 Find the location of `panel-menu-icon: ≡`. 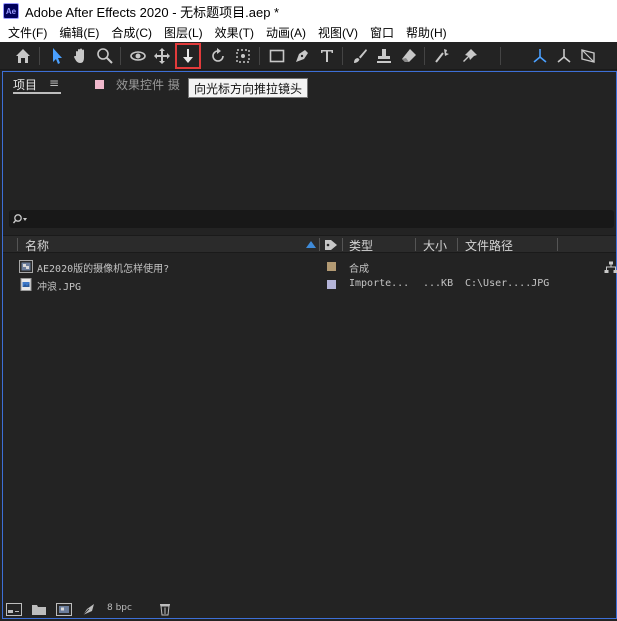

panel-menu-icon: ≡ is located at coordinates (54, 83).